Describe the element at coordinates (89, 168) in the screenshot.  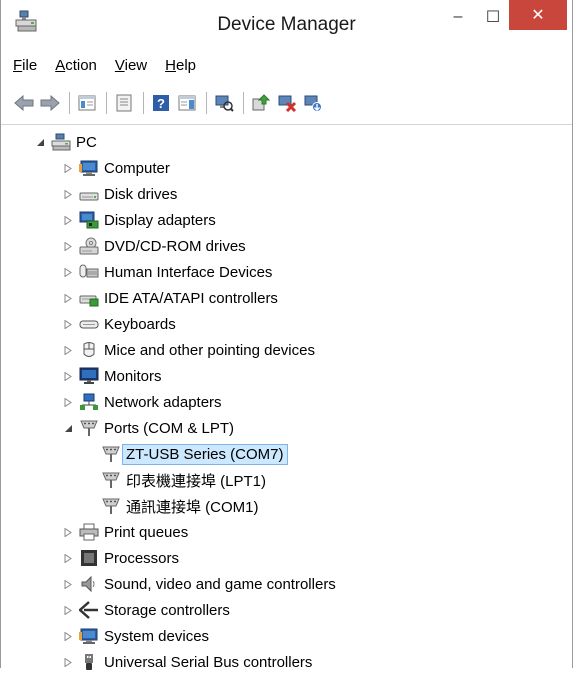
I see `computer-icon` at that location.